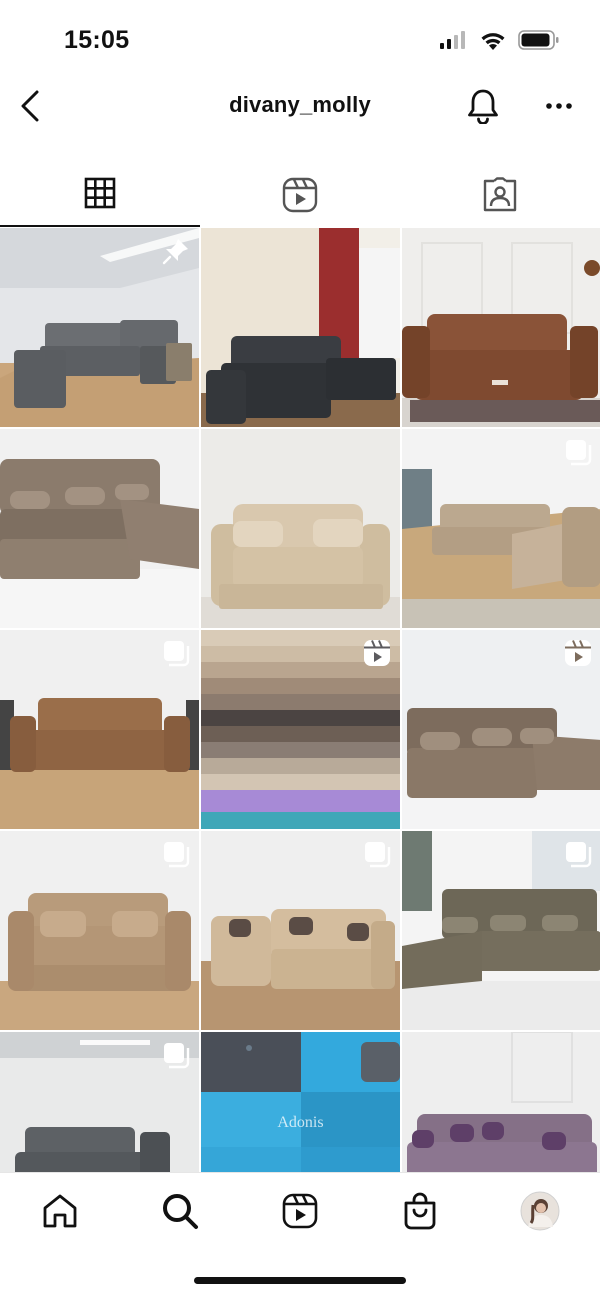  What do you see at coordinates (300, 39) in the screenshot?
I see `status-bar: 15:05` at bounding box center [300, 39].